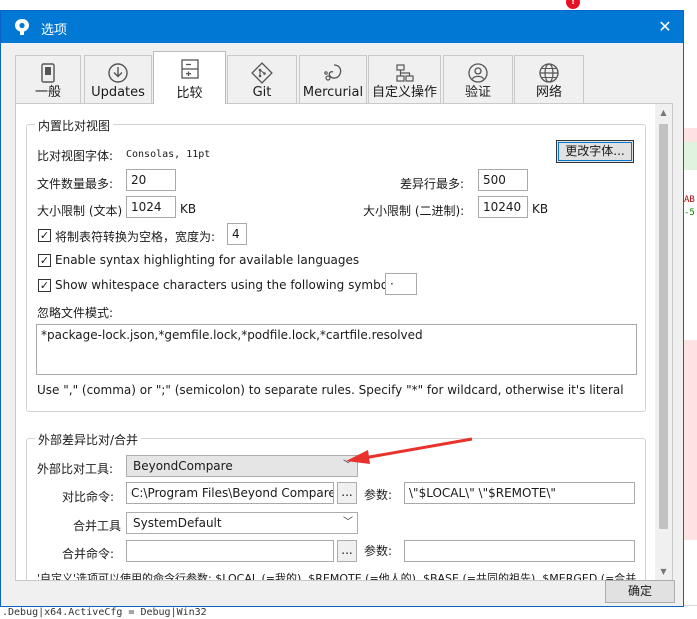 The image size is (697, 619). What do you see at coordinates (75, 184) in the screenshot?
I see `max-files-label: 文件数量最多:` at bounding box center [75, 184].